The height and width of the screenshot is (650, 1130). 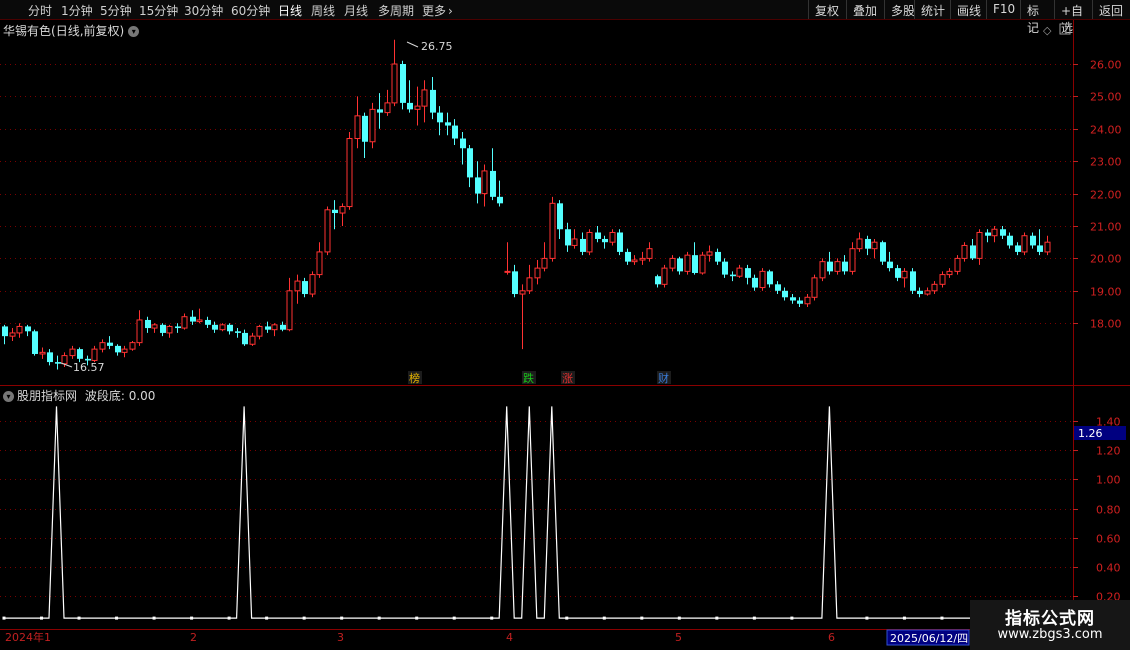 I want to click on indicator-current-value: 1.26, so click(x=1090, y=433).